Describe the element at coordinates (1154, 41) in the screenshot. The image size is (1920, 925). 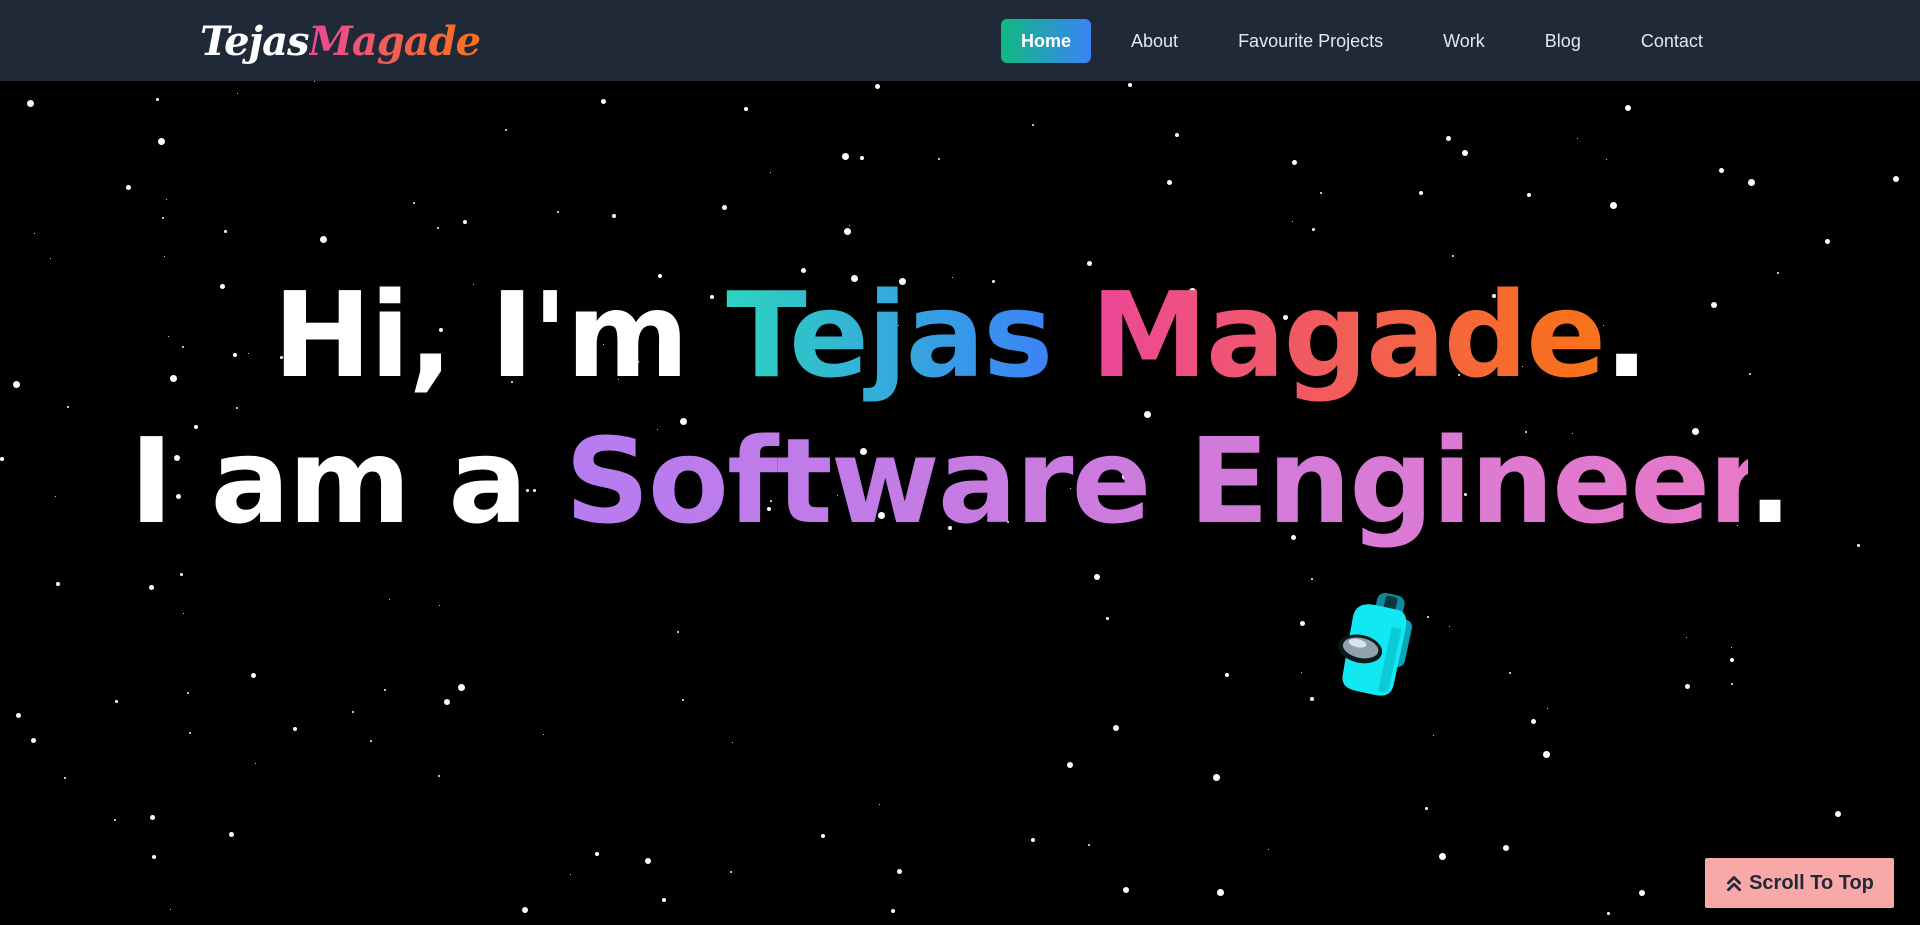
I see `nav-link-about: About` at that location.